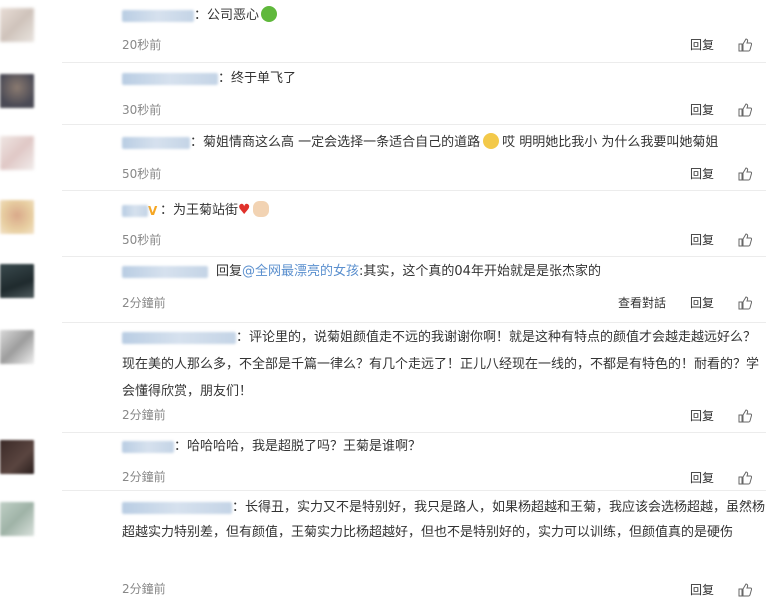 The width and height of the screenshot is (772, 604). Describe the element at coordinates (260, 209) in the screenshot. I see `clap-emoji-icon` at that location.